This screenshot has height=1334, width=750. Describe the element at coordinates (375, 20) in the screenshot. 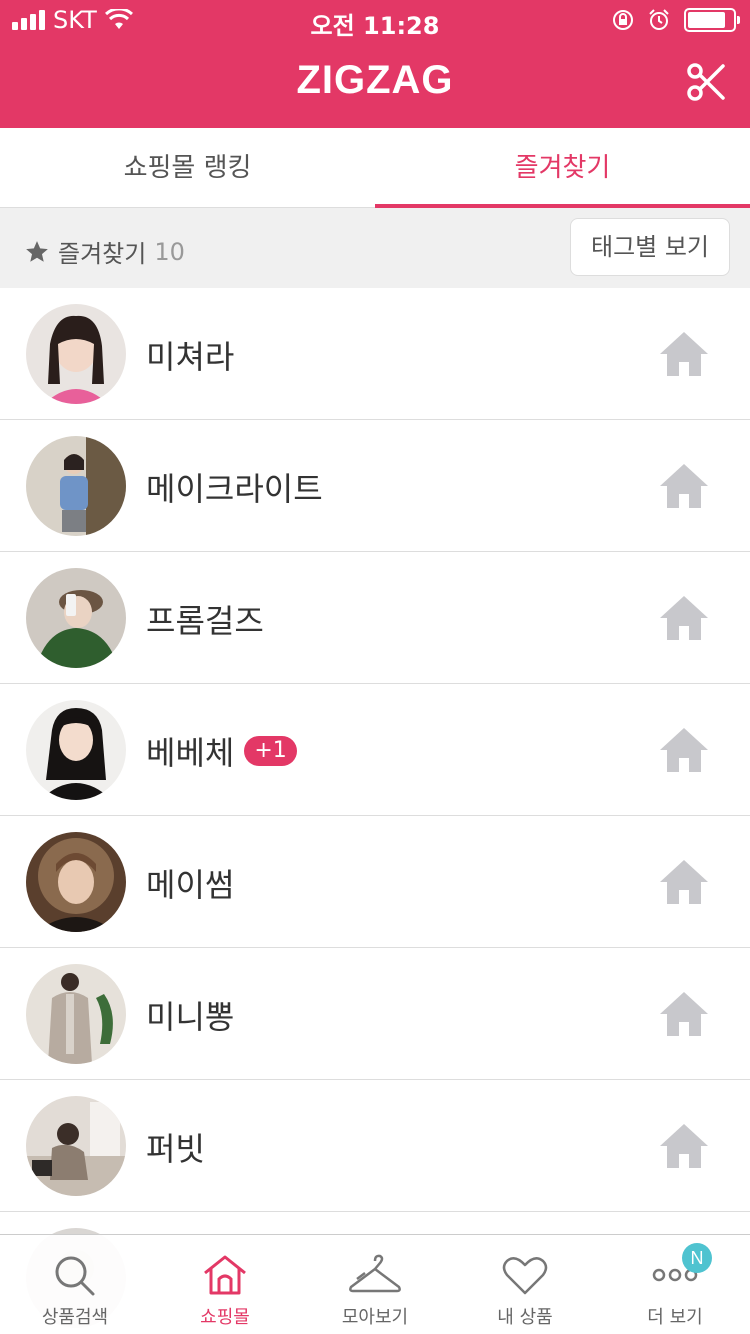

I see `status-bar: SKT 오전 11:28` at that location.